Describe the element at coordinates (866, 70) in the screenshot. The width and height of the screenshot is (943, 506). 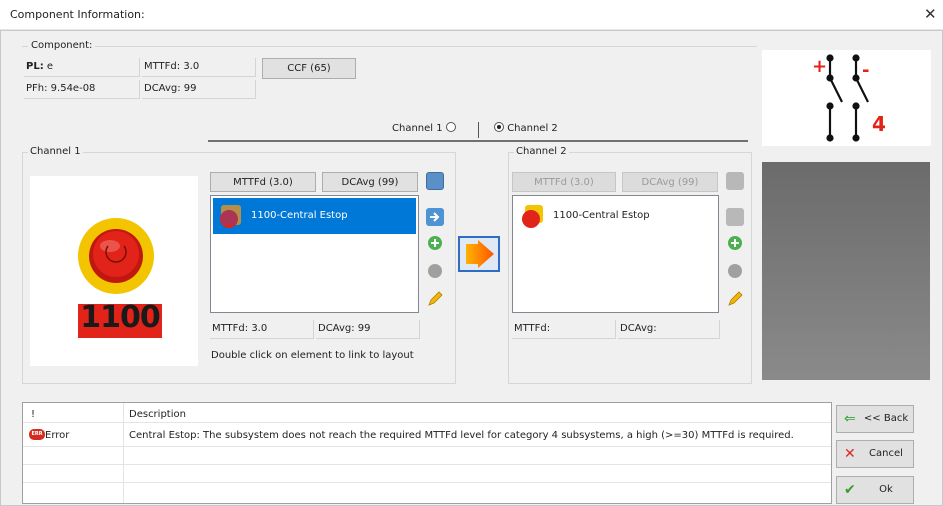
I see `schematic-minus: -` at that location.